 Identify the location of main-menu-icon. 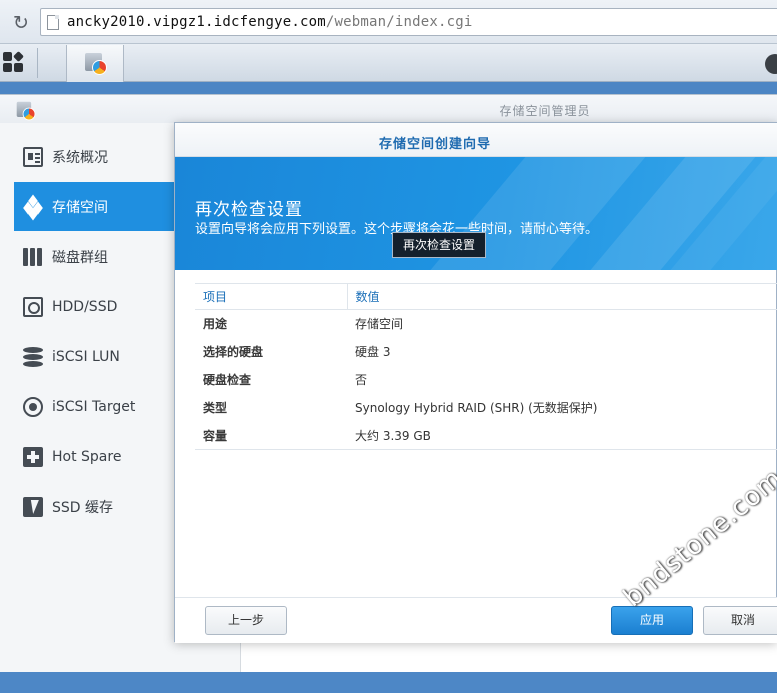
(14, 62).